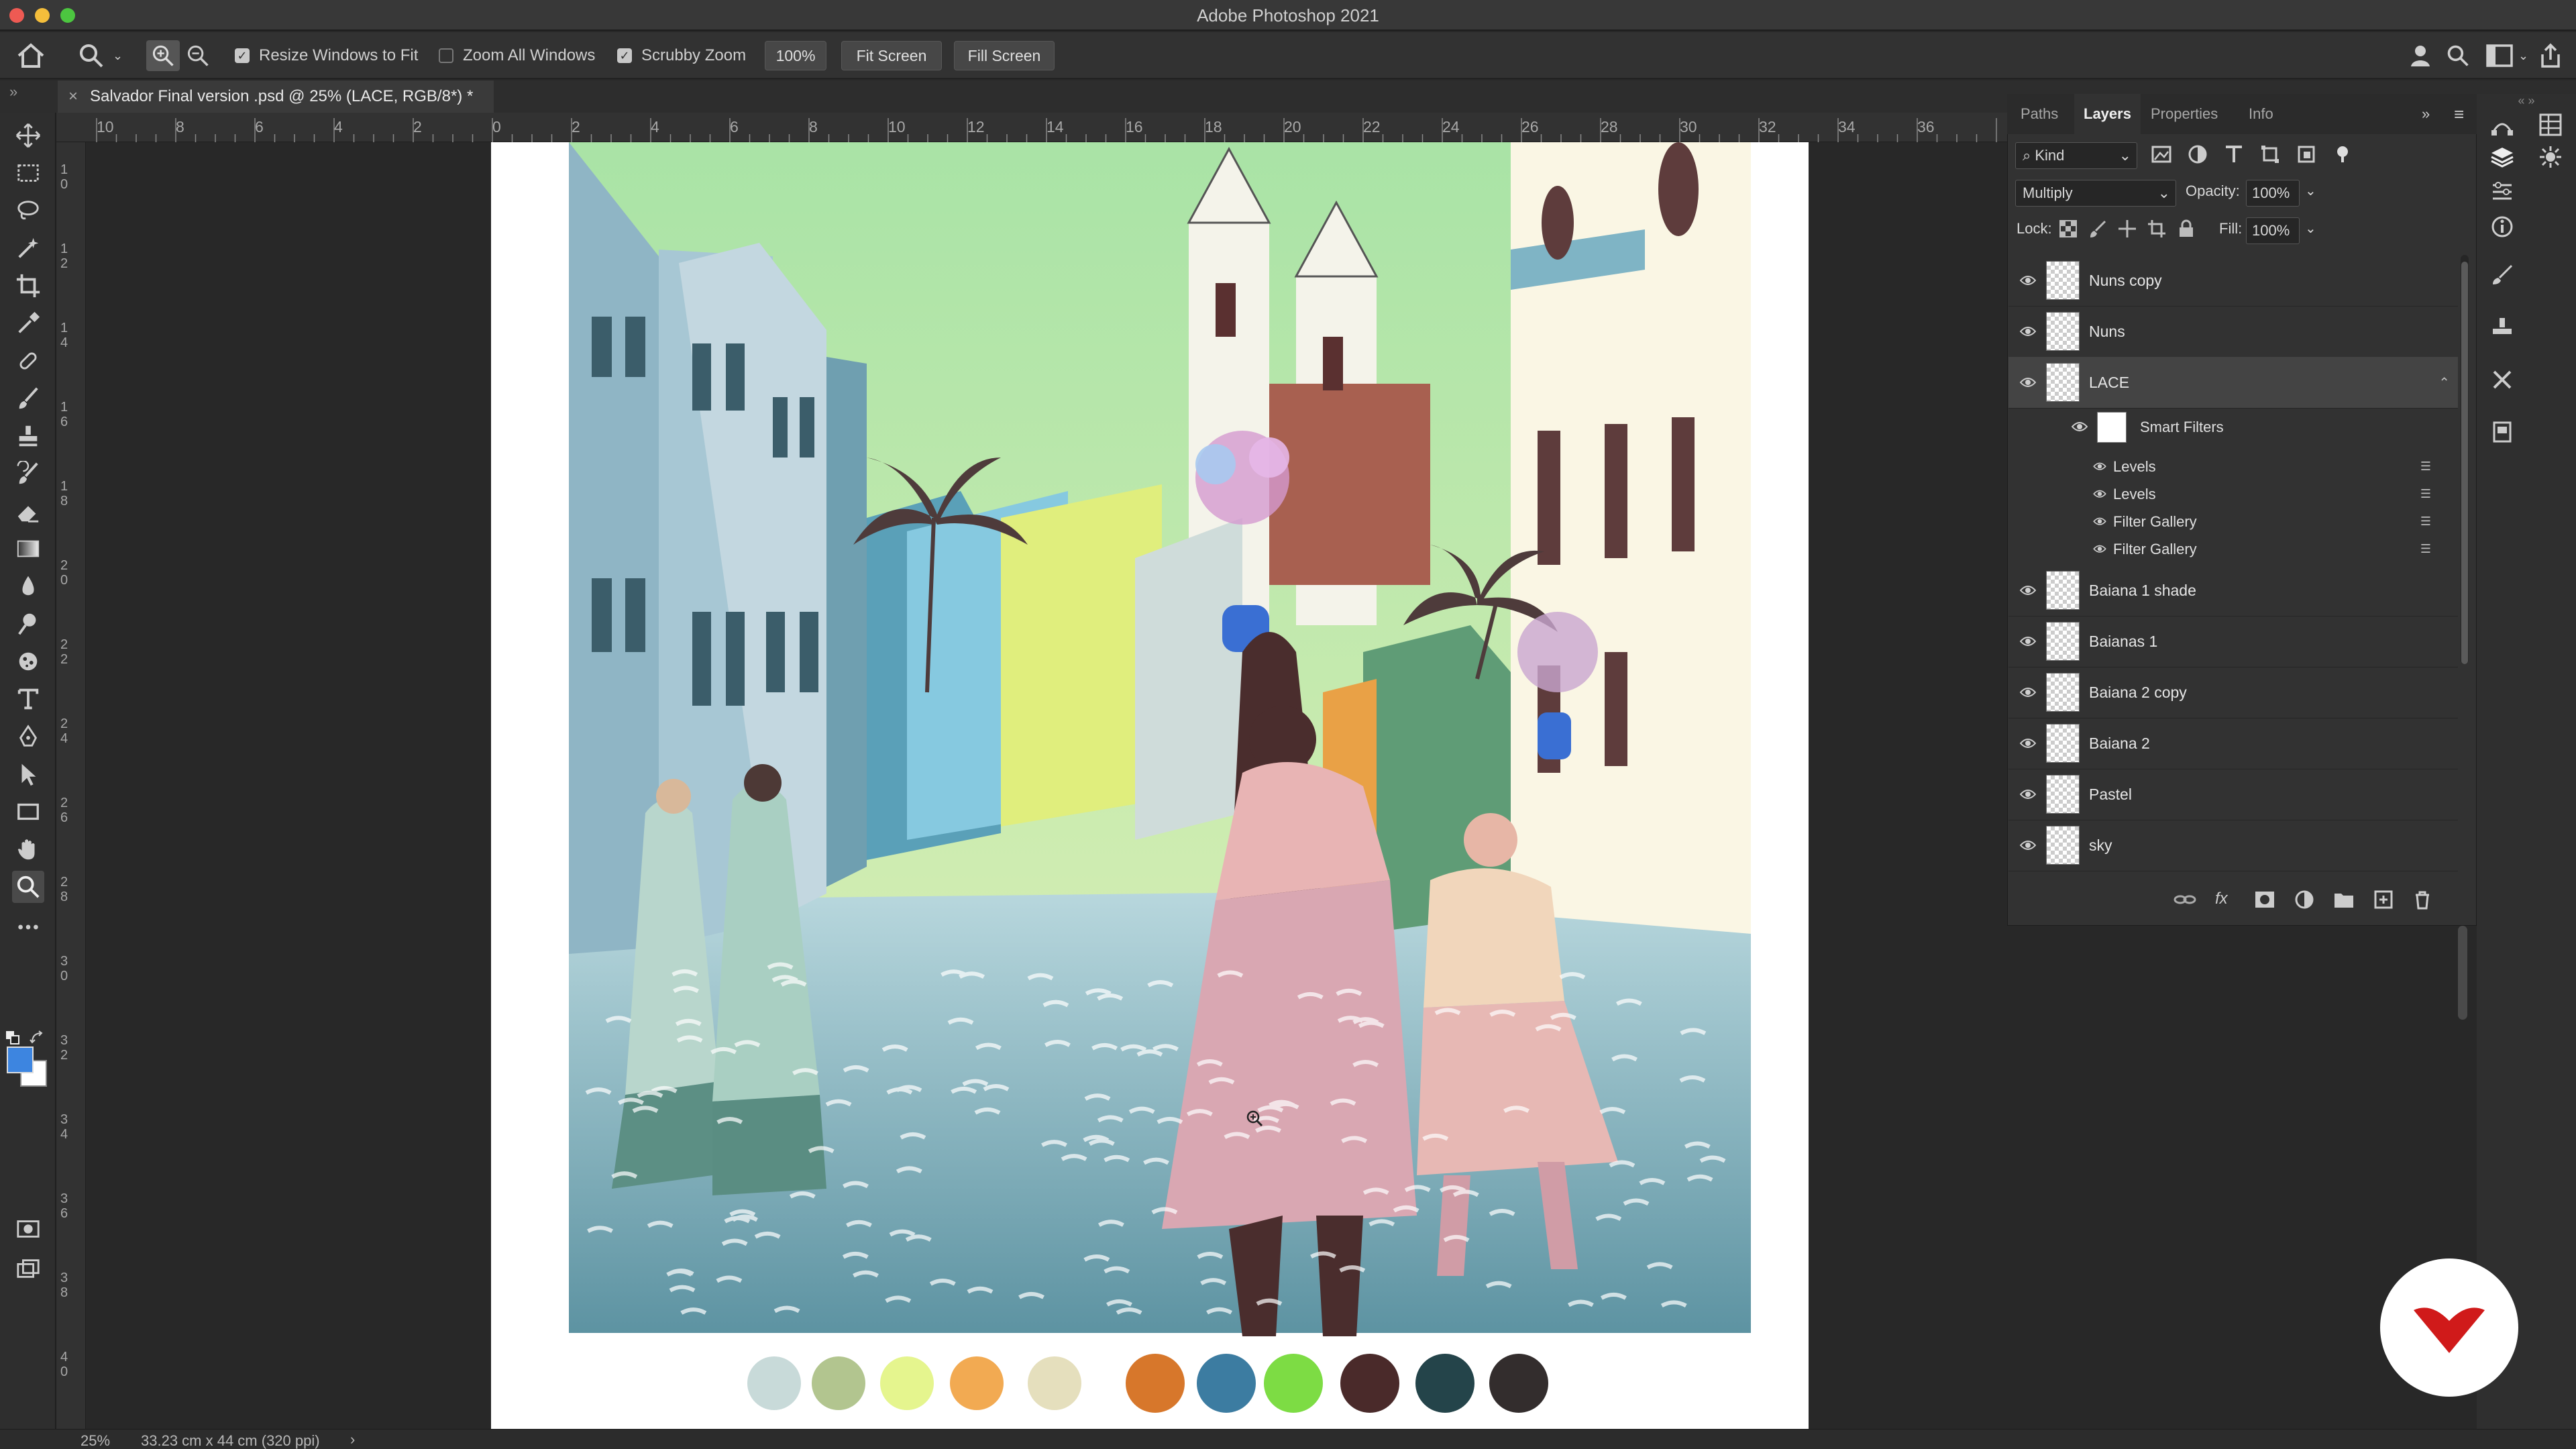 The image size is (2576, 1449). What do you see at coordinates (28, 1229) in the screenshot?
I see `quick-mask-icon` at bounding box center [28, 1229].